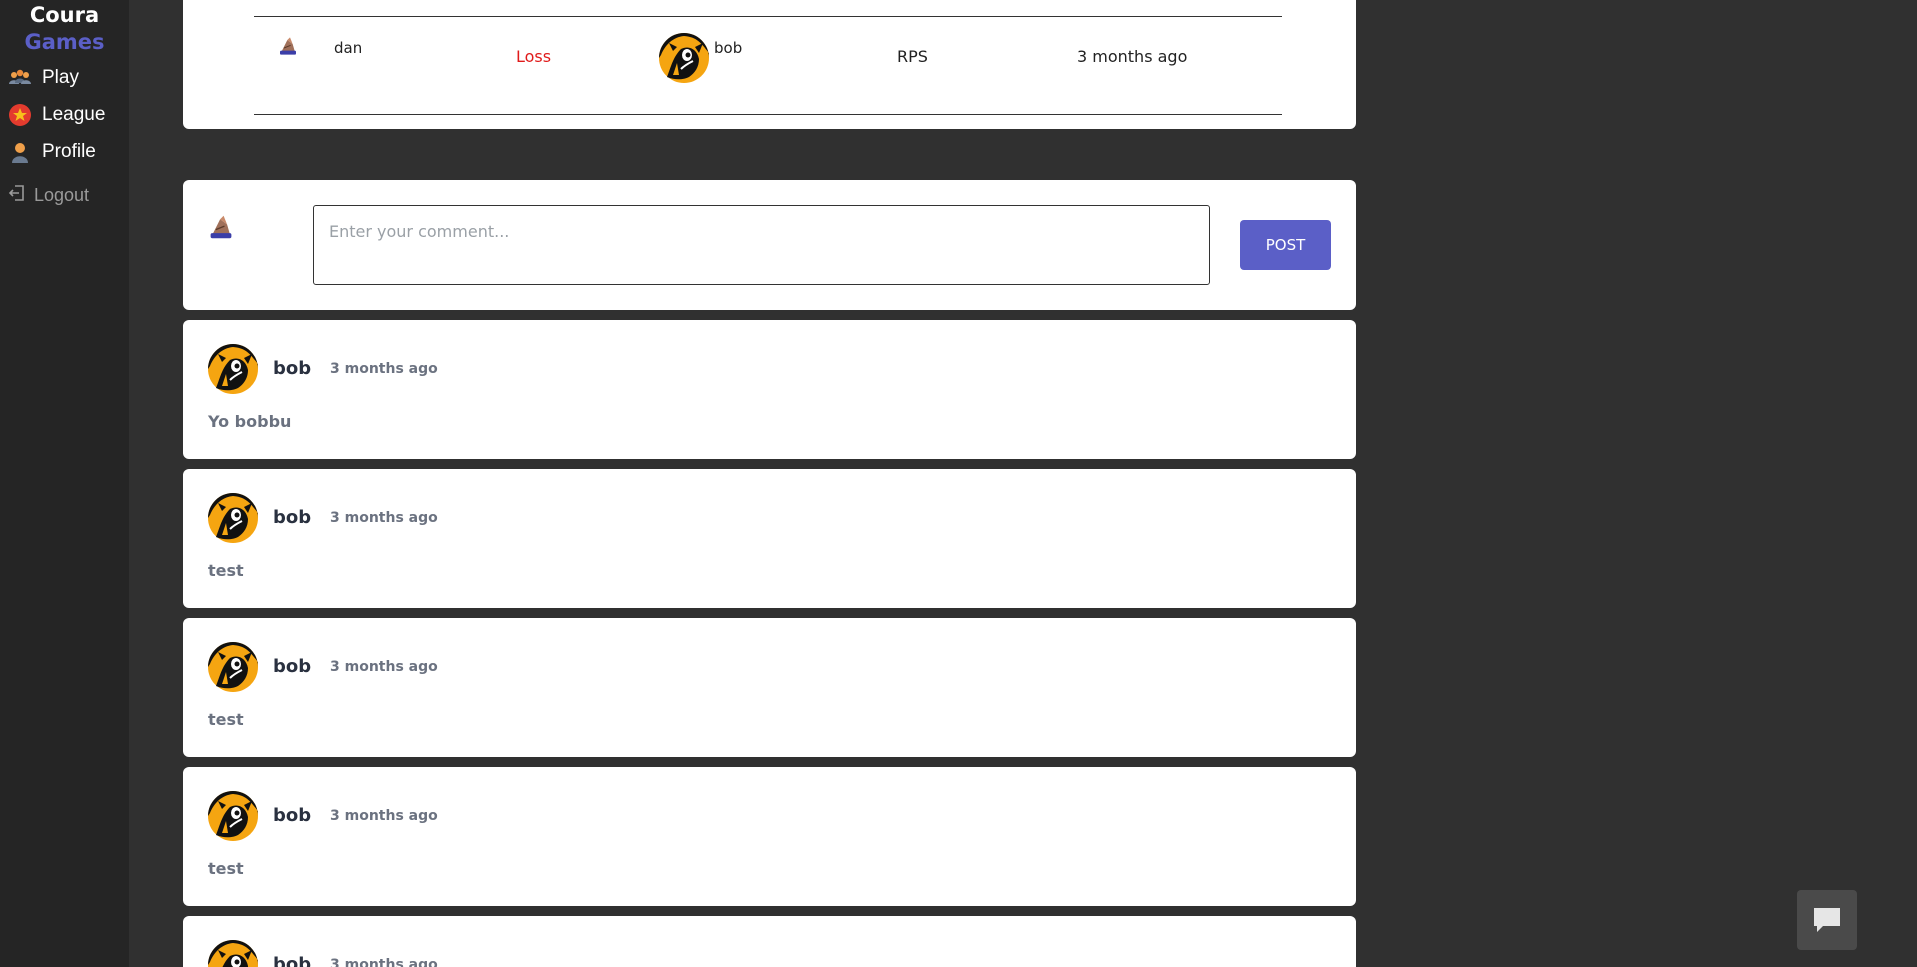 Image resolution: width=1917 pixels, height=967 pixels. What do you see at coordinates (60, 77) in the screenshot?
I see `nav-label-play: Play` at bounding box center [60, 77].